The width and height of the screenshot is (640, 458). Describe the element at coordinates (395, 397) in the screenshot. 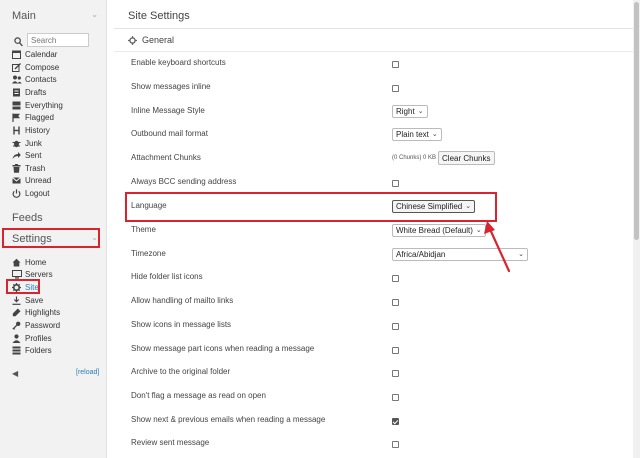

I see `dont-flag-read-checkbox` at that location.